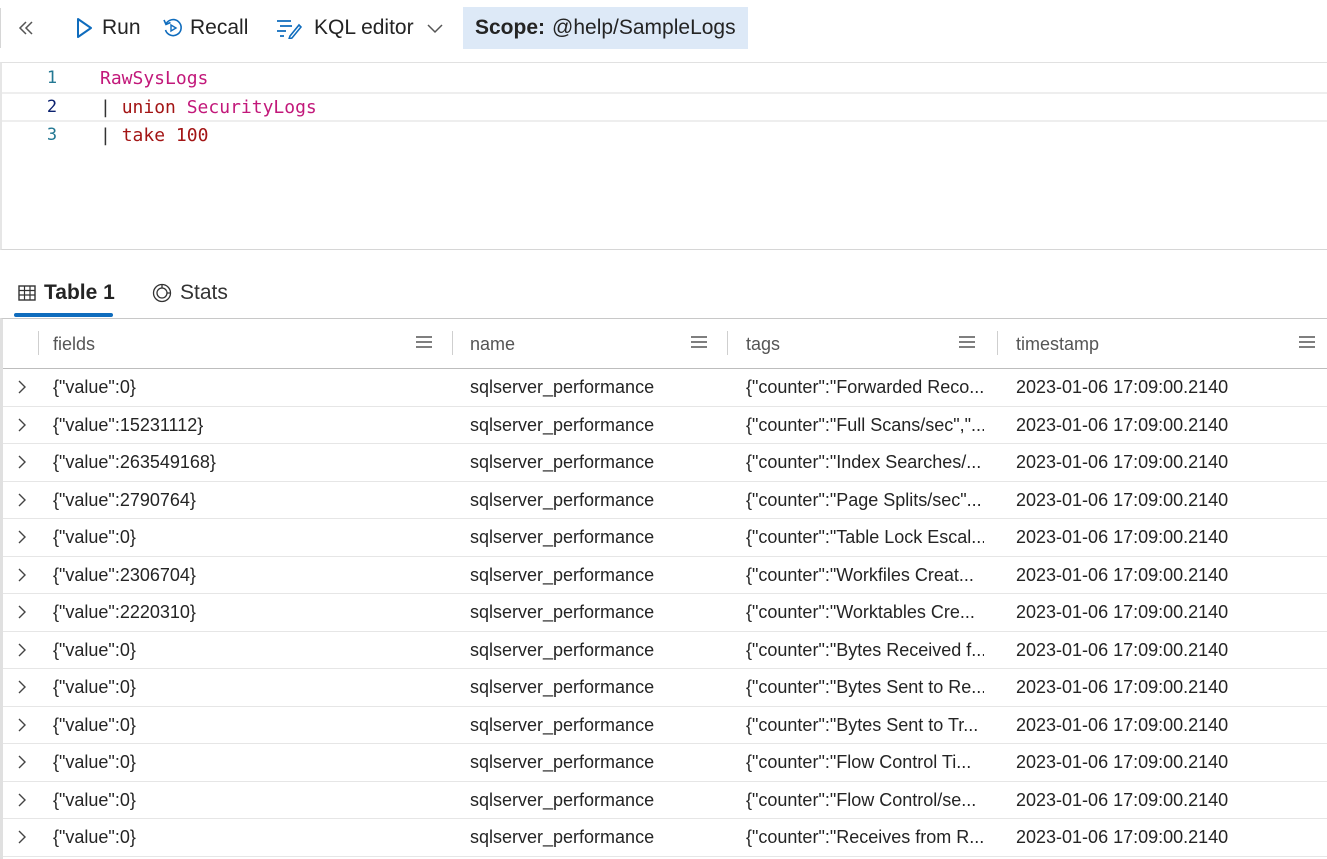  I want to click on cell-fields: {"value":263549168}, so click(134, 462).